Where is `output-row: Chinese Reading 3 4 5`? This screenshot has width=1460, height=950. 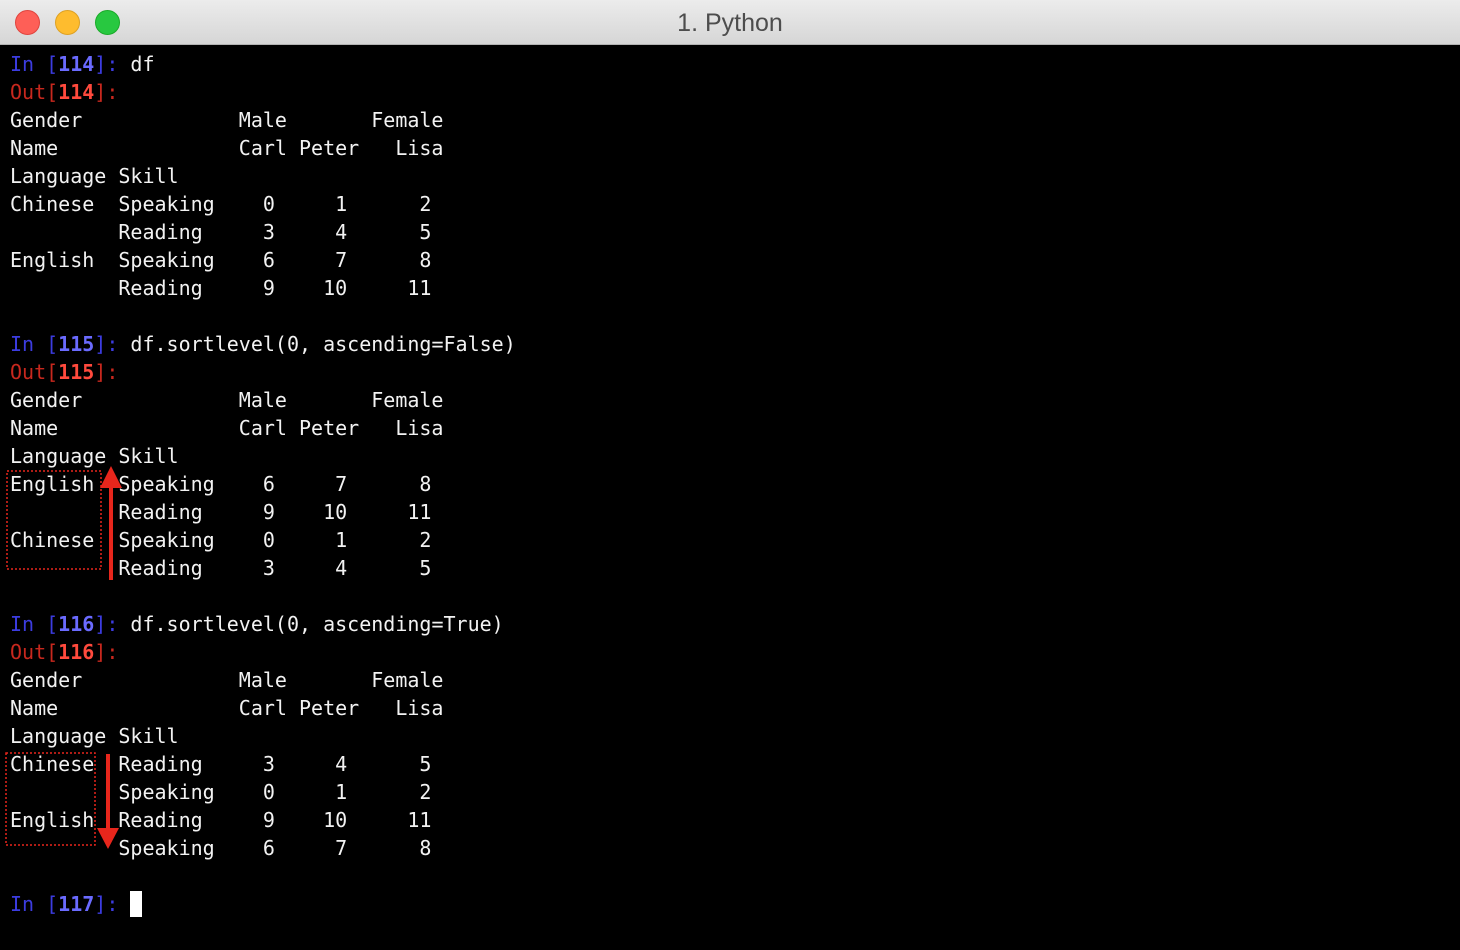
output-row: Chinese Reading 3 4 5 is located at coordinates (221, 764).